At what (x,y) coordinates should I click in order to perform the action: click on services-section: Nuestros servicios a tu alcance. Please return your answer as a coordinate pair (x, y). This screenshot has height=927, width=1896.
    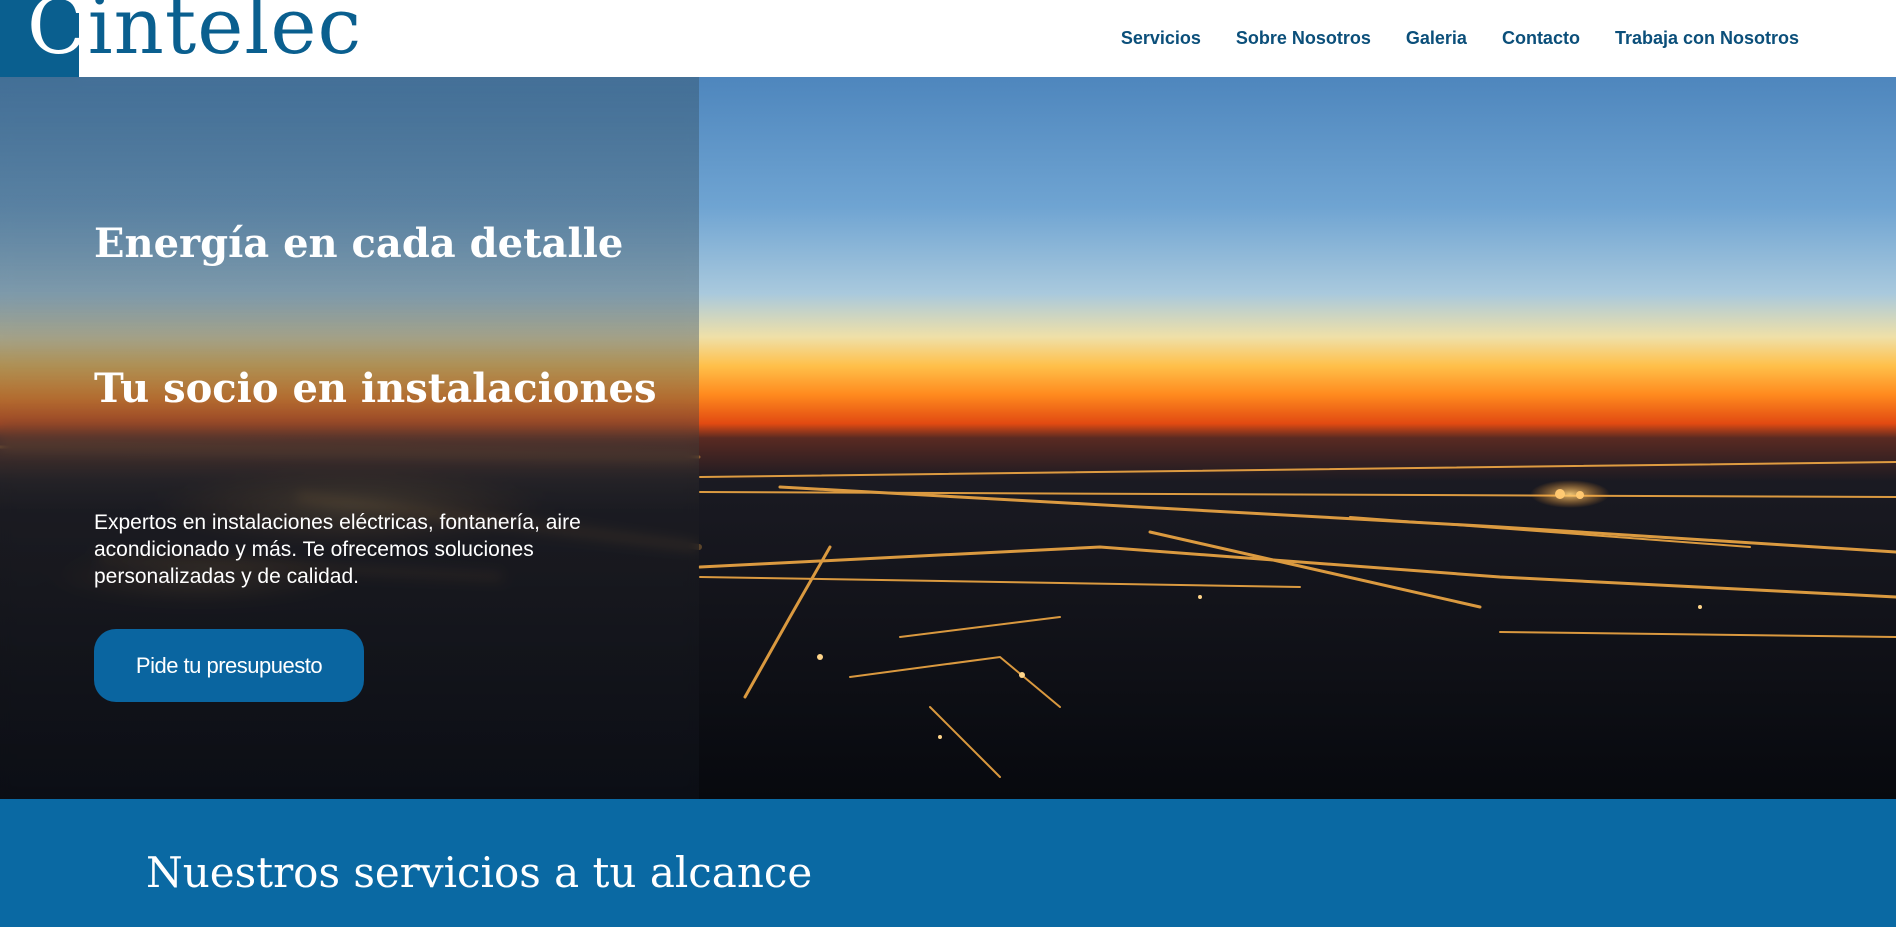
    Looking at the image, I should click on (948, 863).